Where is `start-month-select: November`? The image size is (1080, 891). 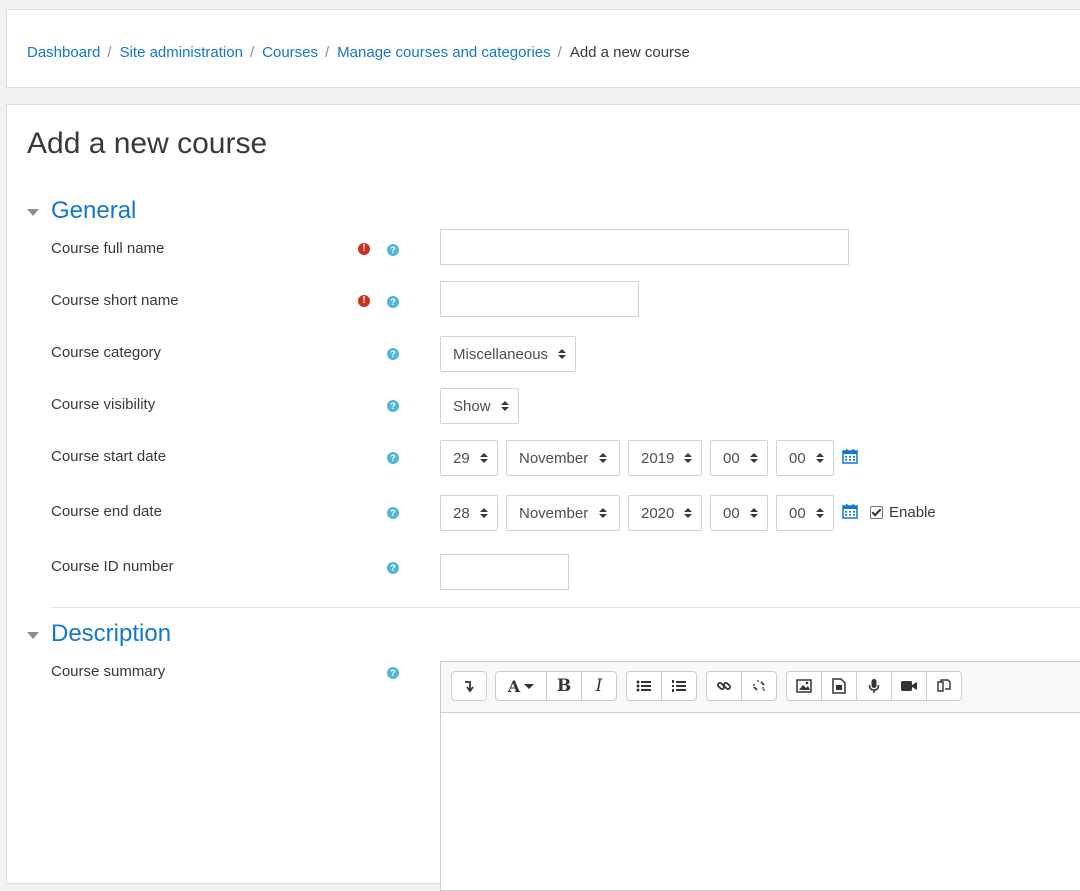 start-month-select: November is located at coordinates (563, 458).